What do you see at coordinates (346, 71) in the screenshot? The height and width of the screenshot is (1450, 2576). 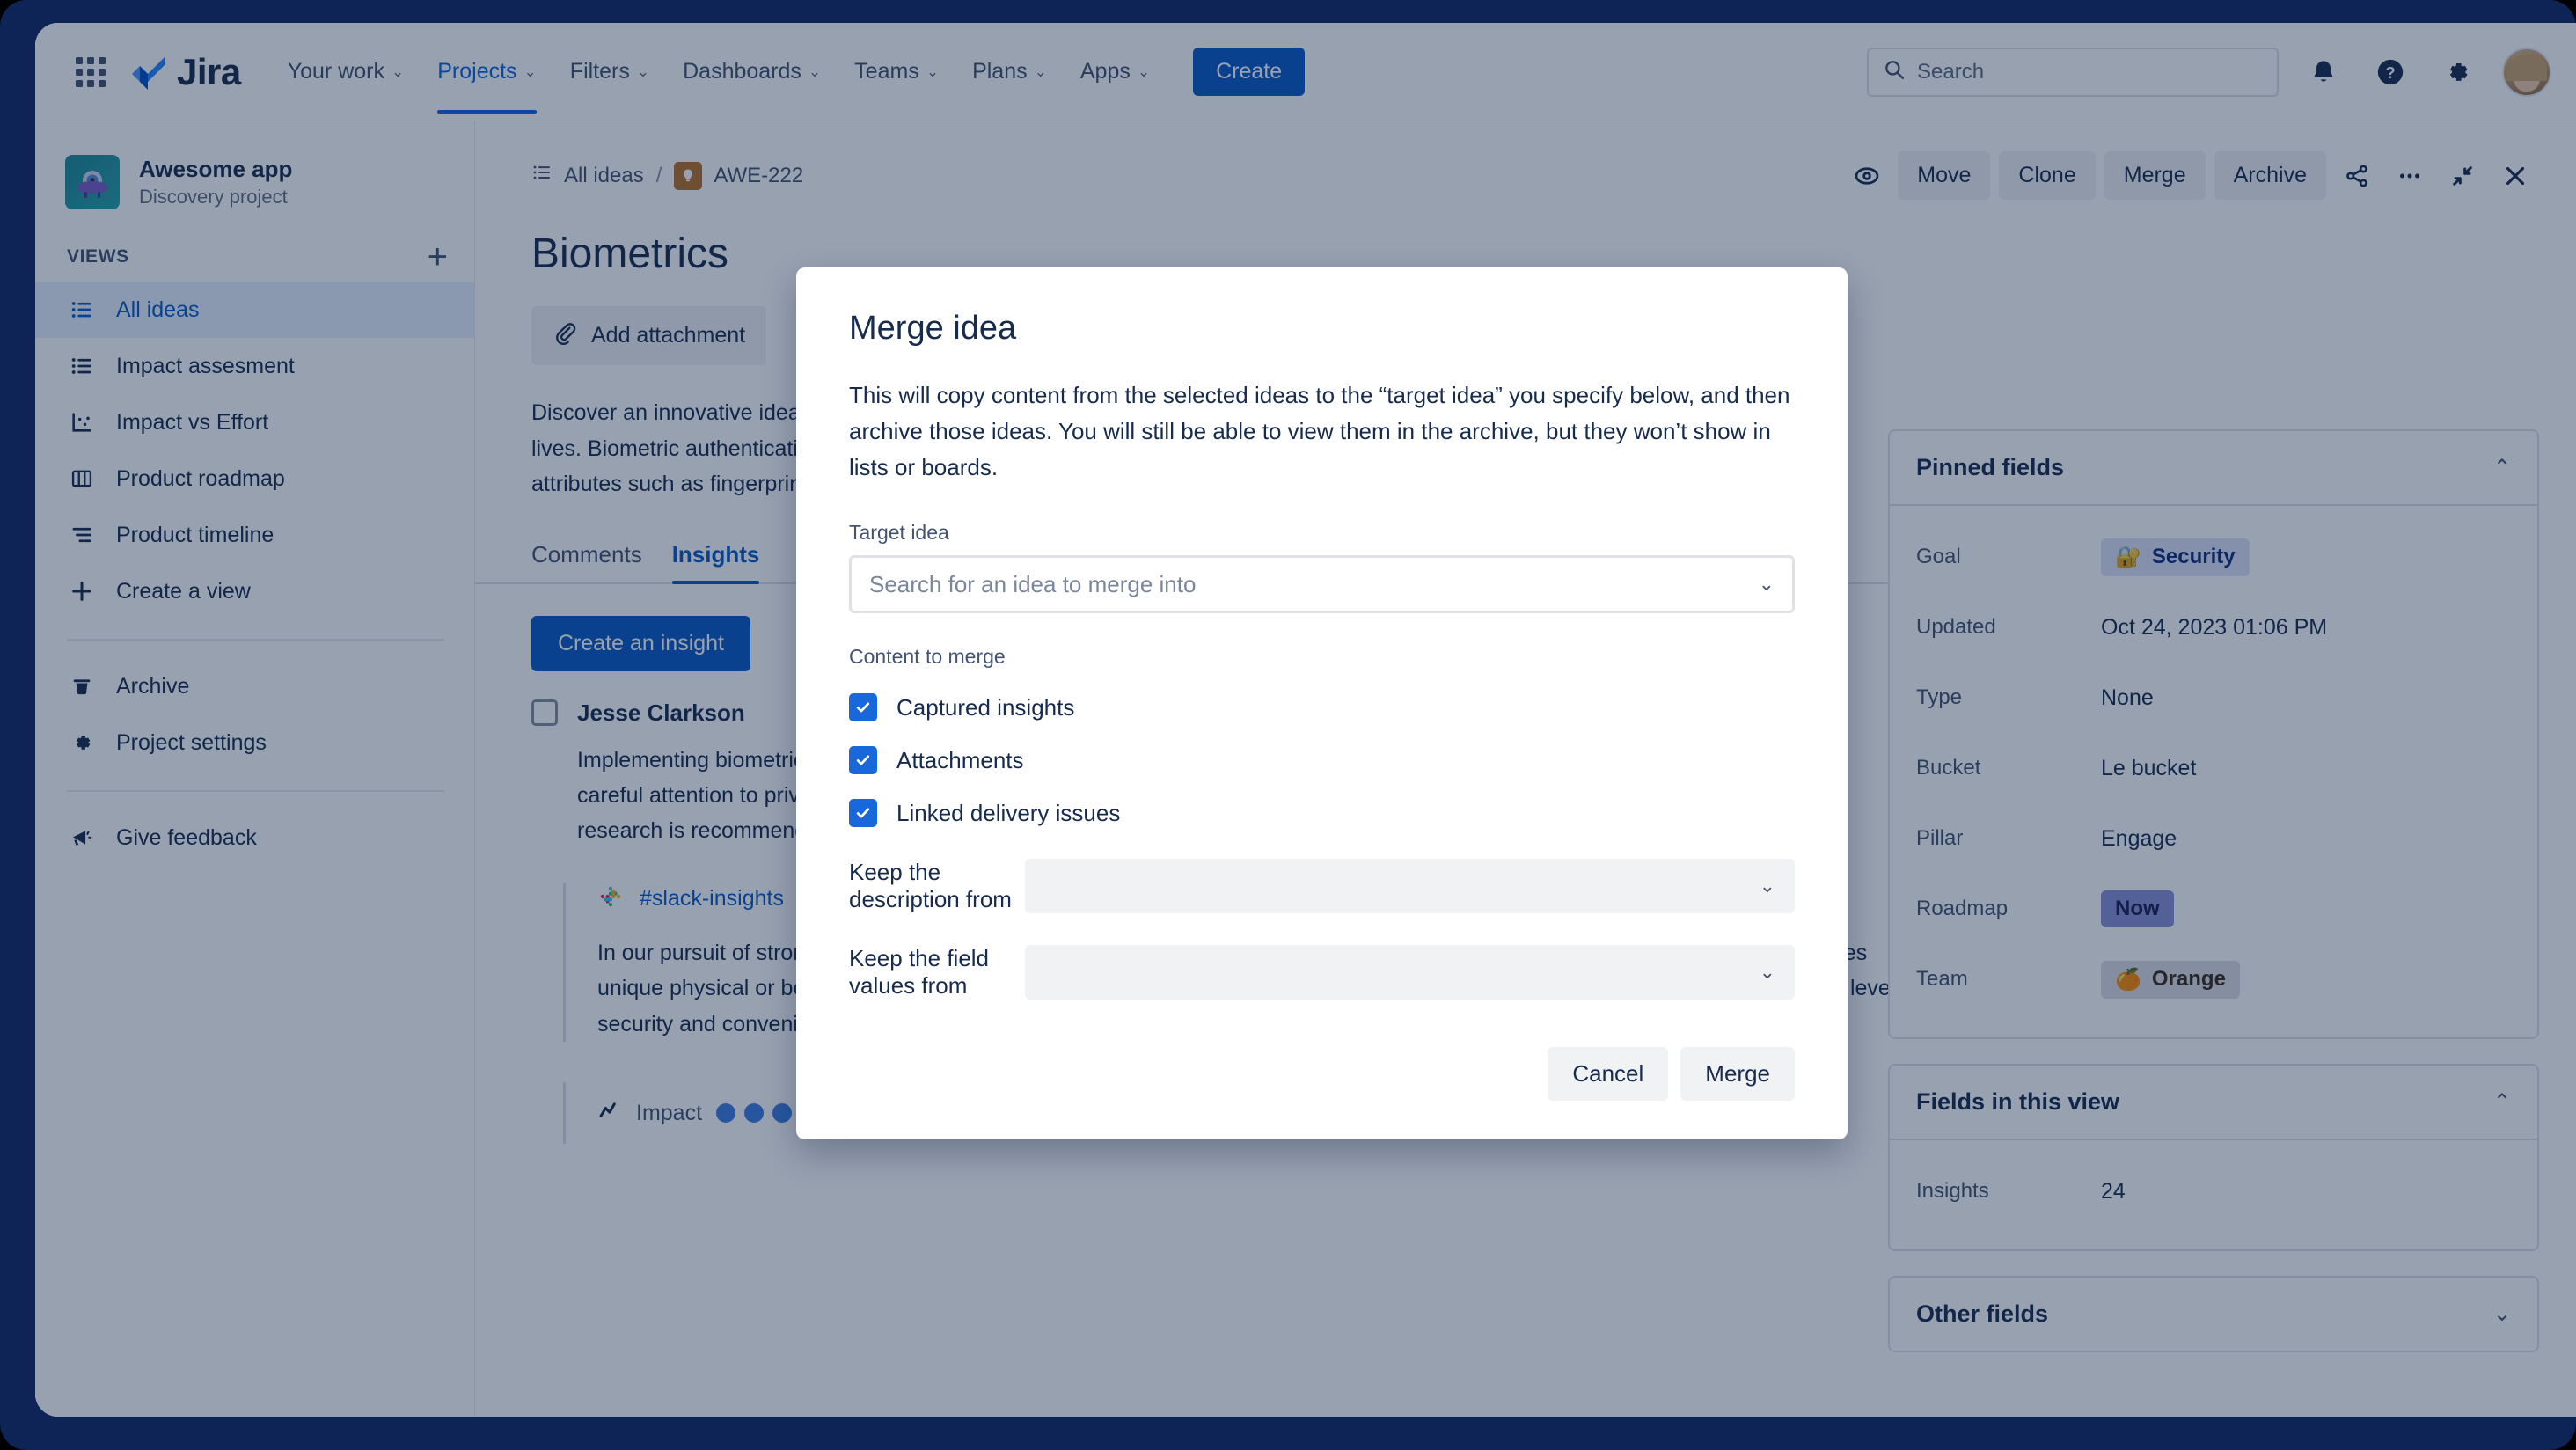 I see `nav-item-your-work: Your work ⌄` at bounding box center [346, 71].